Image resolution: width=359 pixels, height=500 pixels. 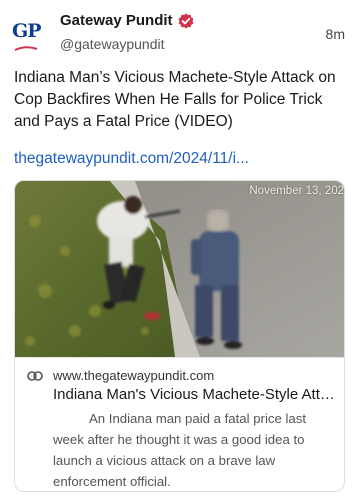 I want to click on avatar: GP, so click(x=30, y=36).